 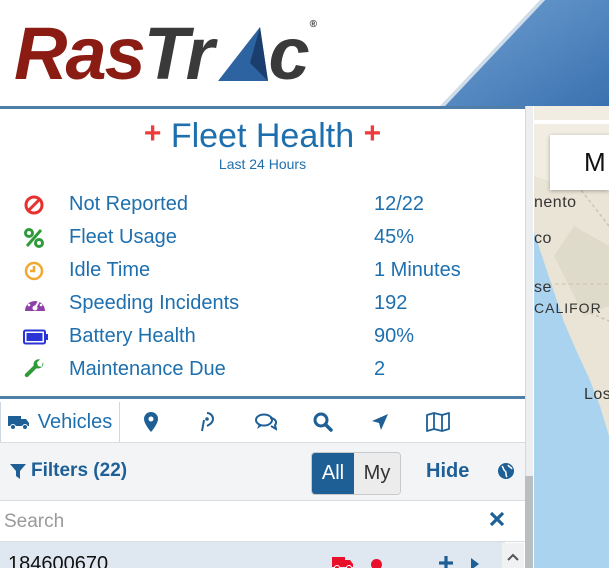 What do you see at coordinates (147, 369) in the screenshot?
I see `metric-label: Maintenance Due` at bounding box center [147, 369].